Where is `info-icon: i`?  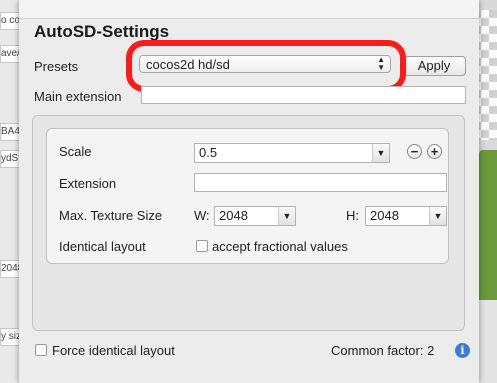 info-icon: i is located at coordinates (462, 350).